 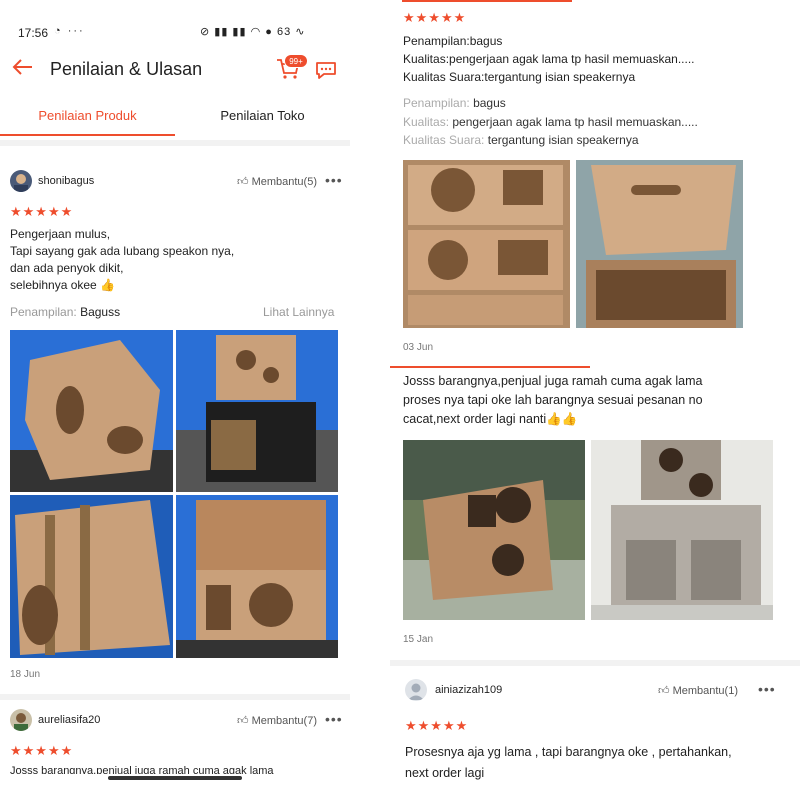 I want to click on meta-value: bagus, so click(x=489, y=103).